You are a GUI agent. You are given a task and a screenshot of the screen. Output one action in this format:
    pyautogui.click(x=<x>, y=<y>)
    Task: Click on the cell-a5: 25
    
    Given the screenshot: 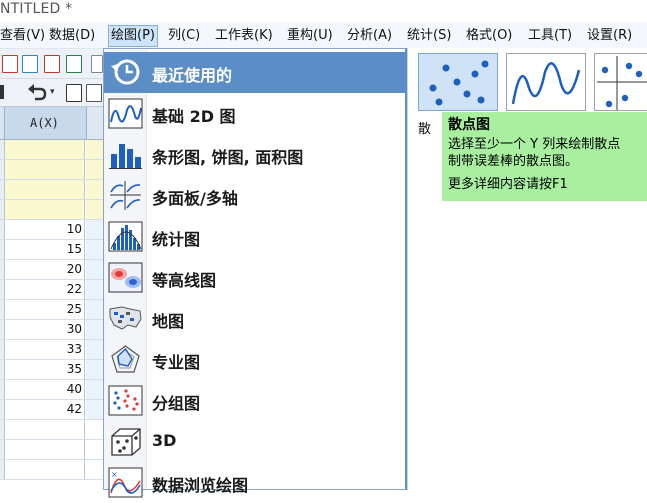 What is the action you would take?
    pyautogui.click(x=45, y=309)
    